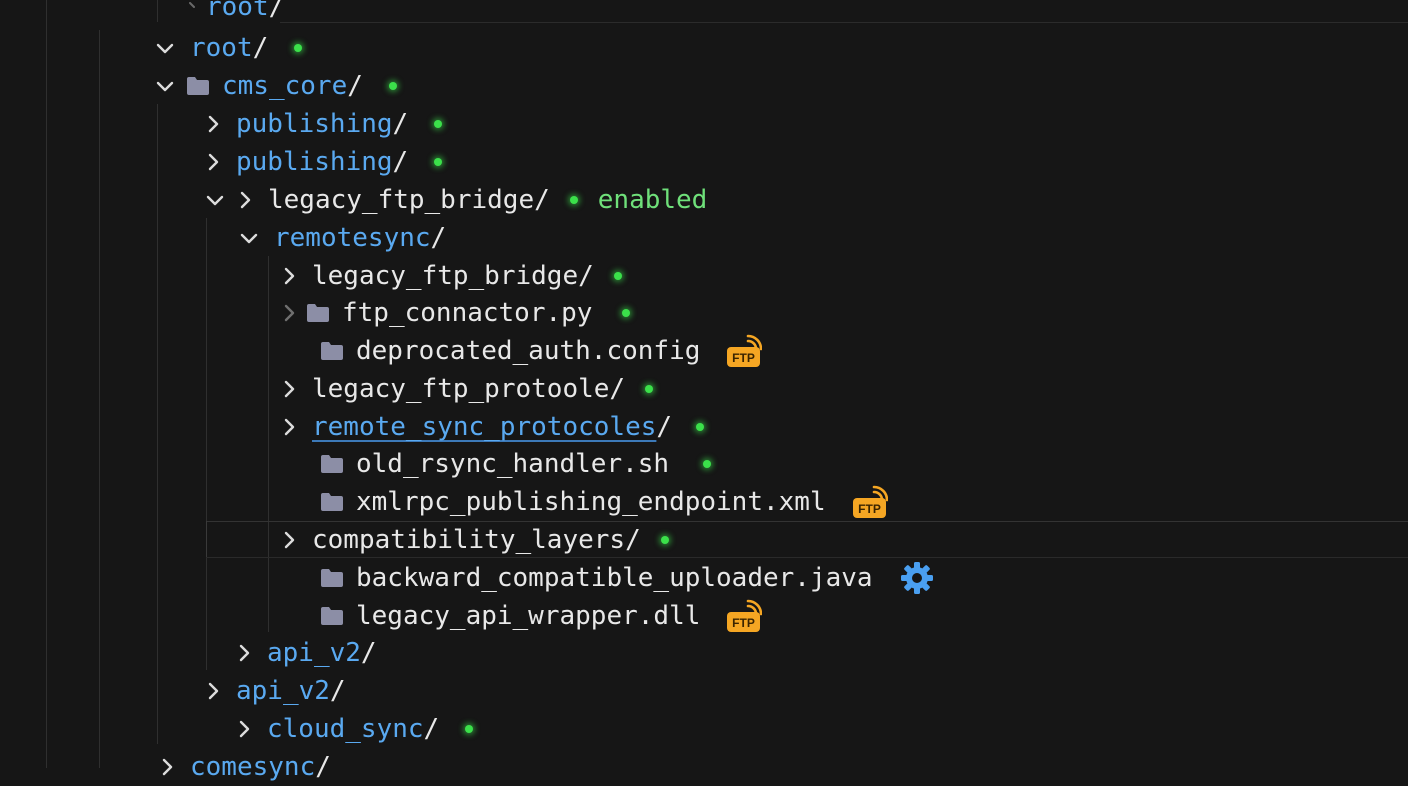  What do you see at coordinates (342, 238) in the screenshot?
I see `tree-row-remotesync: remotesync /` at bounding box center [342, 238].